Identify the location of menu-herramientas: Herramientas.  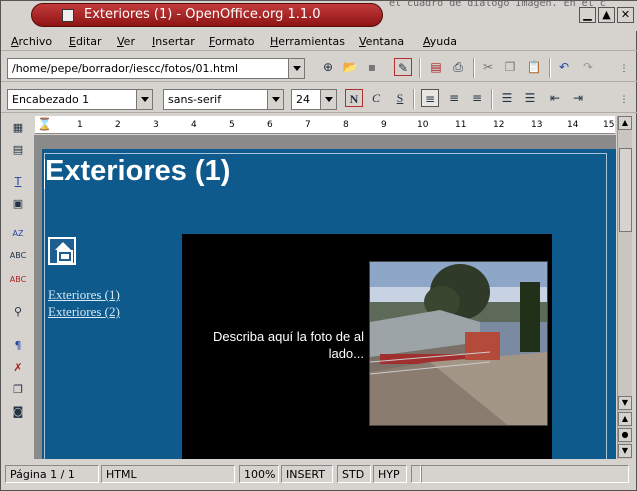
(307, 41).